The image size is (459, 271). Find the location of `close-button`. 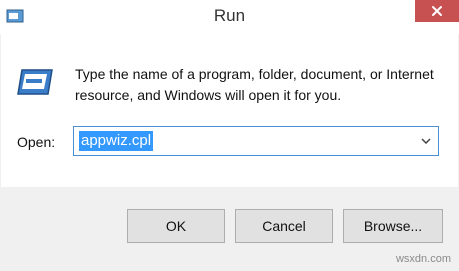

close-button is located at coordinates (437, 11).